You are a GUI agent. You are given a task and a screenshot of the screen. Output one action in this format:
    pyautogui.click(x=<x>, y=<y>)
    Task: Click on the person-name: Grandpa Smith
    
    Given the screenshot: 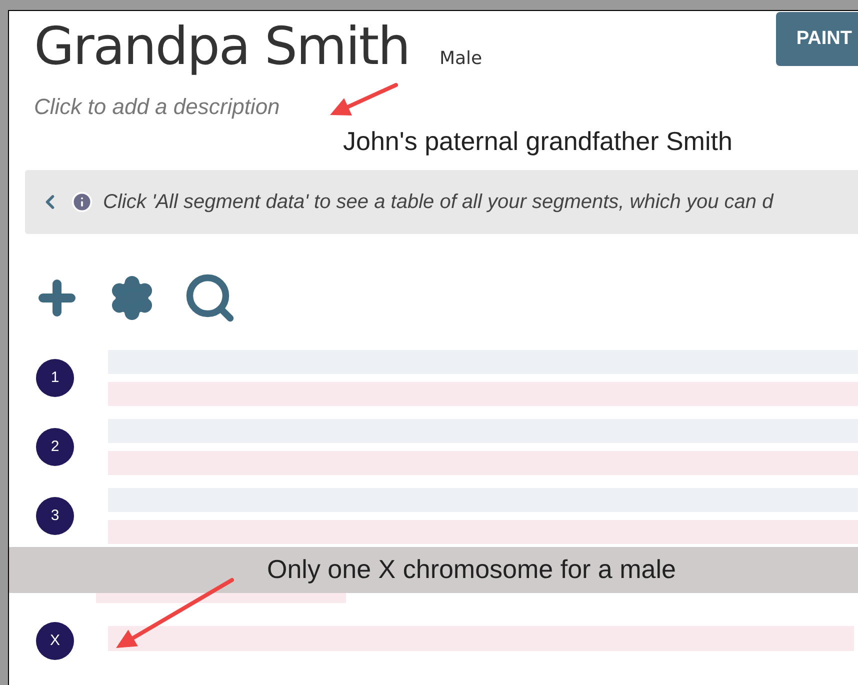 What is the action you would take?
    pyautogui.click(x=222, y=47)
    